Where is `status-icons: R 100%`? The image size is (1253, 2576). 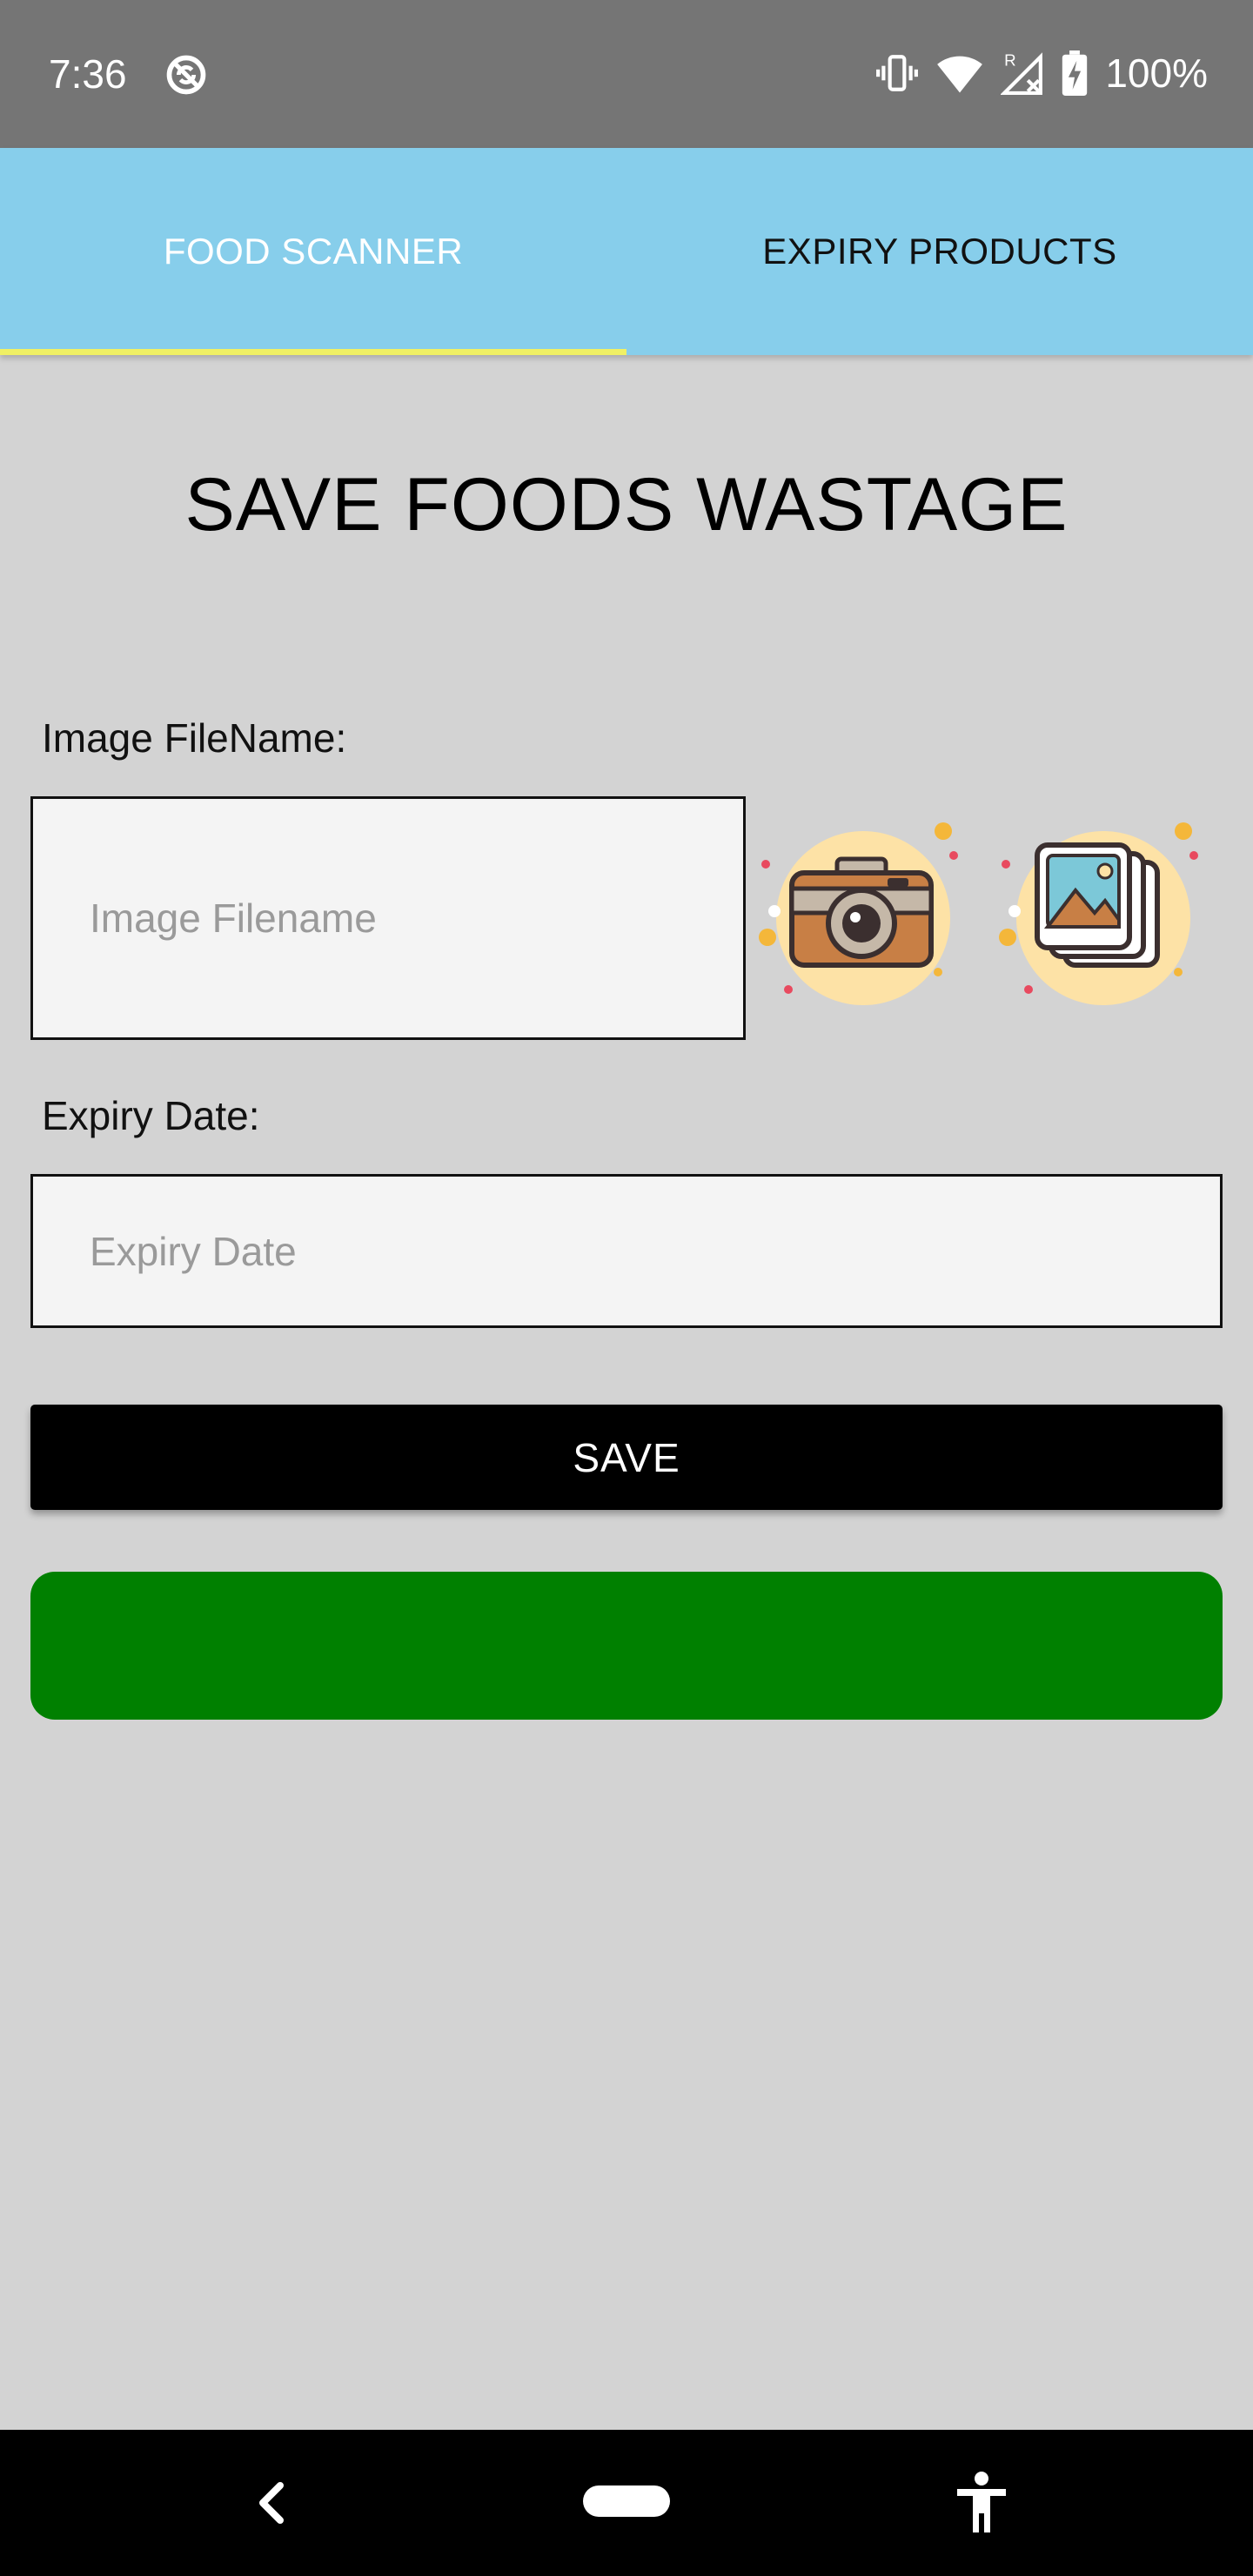 status-icons: R 100% is located at coordinates (1041, 73).